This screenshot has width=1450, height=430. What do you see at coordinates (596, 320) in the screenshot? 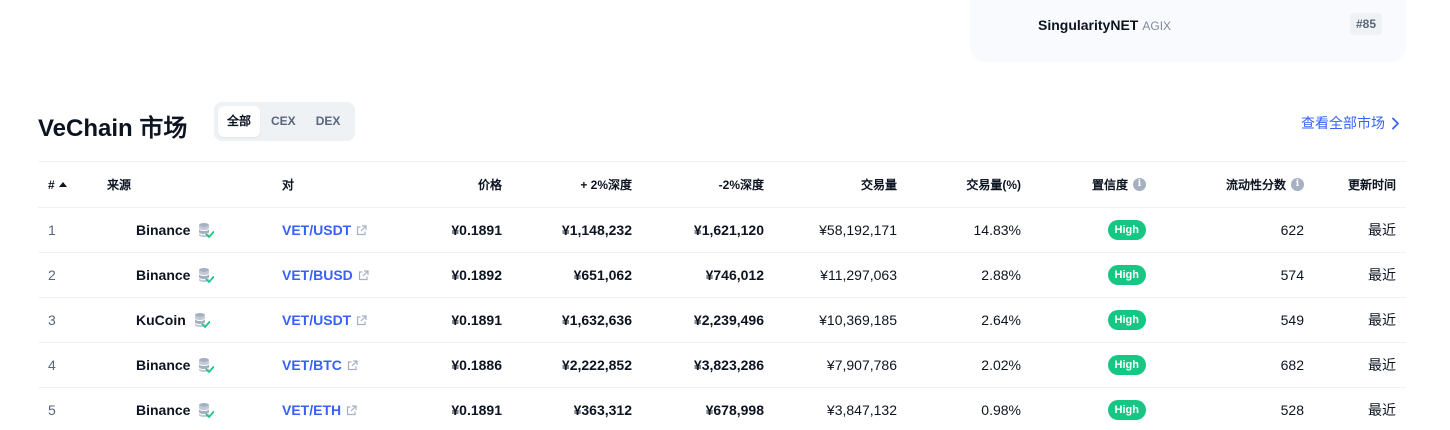
I see `row-plus-depth: ¥1,632,636` at bounding box center [596, 320].